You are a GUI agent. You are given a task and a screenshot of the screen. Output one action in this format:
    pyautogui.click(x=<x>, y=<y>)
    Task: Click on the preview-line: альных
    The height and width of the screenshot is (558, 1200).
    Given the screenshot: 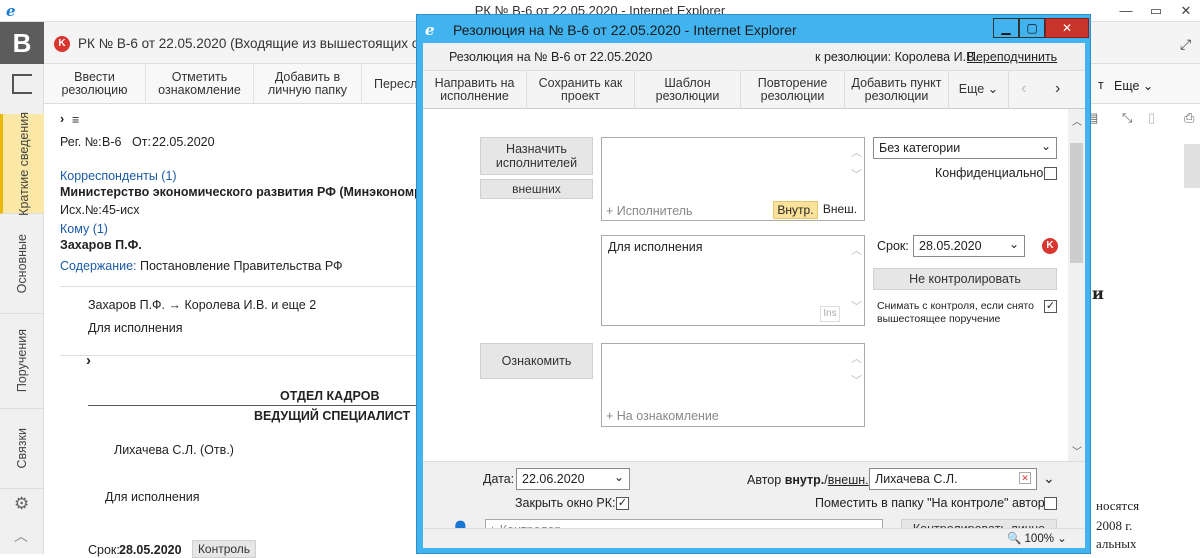 What is the action you would take?
    pyautogui.click(x=1116, y=543)
    